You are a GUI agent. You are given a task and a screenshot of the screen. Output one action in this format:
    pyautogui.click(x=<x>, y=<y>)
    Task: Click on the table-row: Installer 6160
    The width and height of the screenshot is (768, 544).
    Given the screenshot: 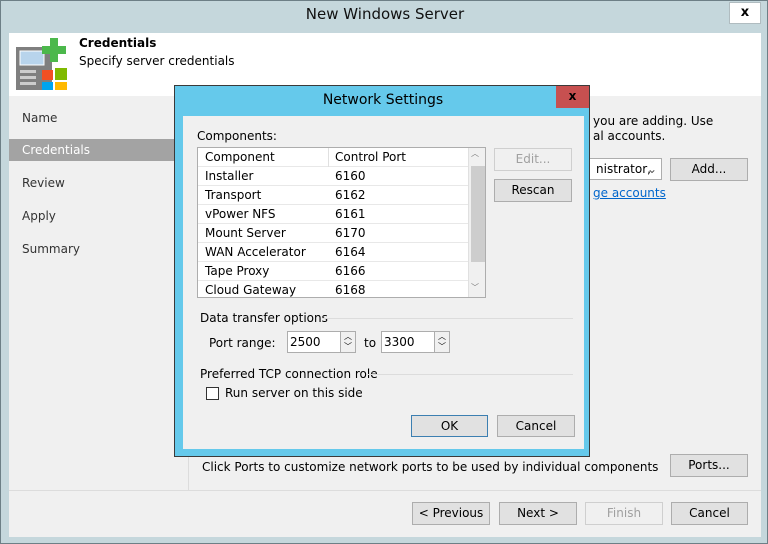 What is the action you would take?
    pyautogui.click(x=333, y=176)
    